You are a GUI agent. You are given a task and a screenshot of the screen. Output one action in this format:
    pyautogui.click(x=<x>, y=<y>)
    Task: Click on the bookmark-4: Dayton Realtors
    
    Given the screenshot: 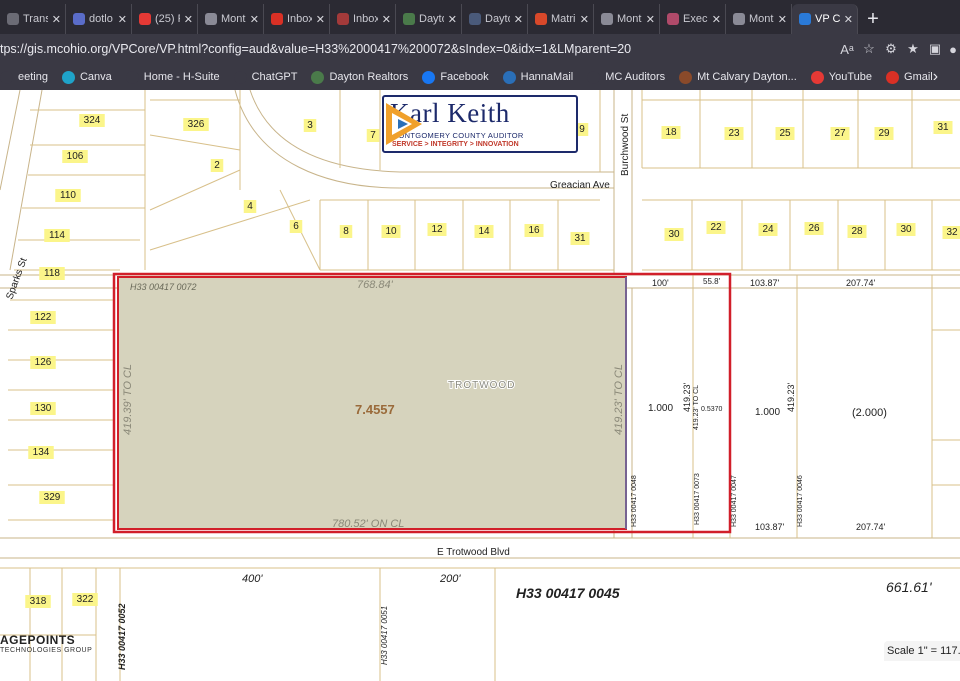 What is the action you would take?
    pyautogui.click(x=360, y=77)
    